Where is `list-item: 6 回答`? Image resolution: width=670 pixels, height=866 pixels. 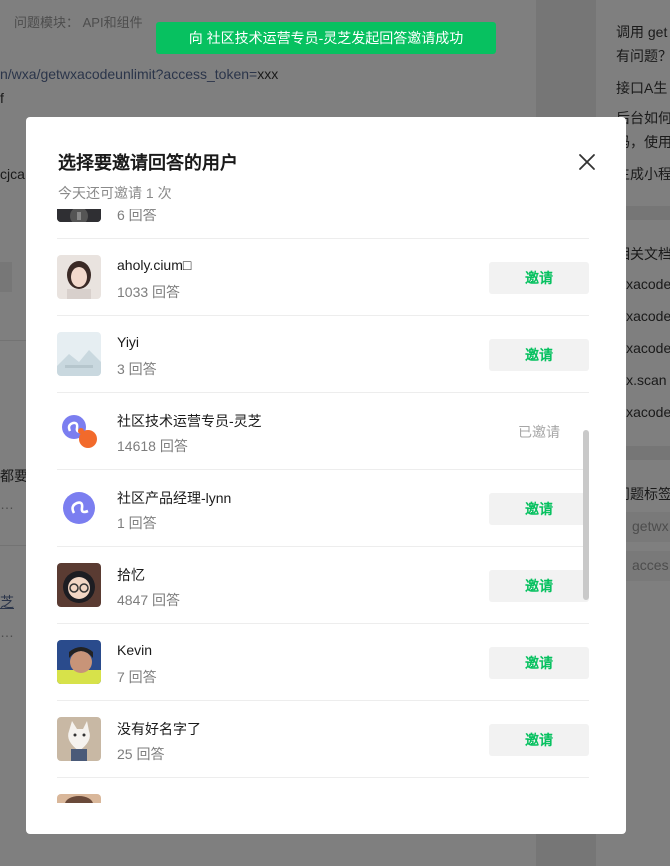
list-item: 6 回答 is located at coordinates (323, 224).